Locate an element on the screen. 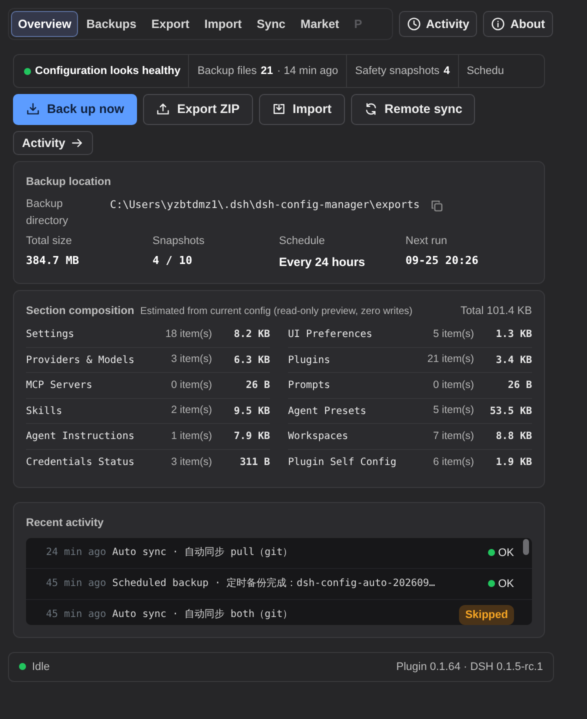 This screenshot has width=587, height=719. activity-button: Activity is located at coordinates (438, 24).